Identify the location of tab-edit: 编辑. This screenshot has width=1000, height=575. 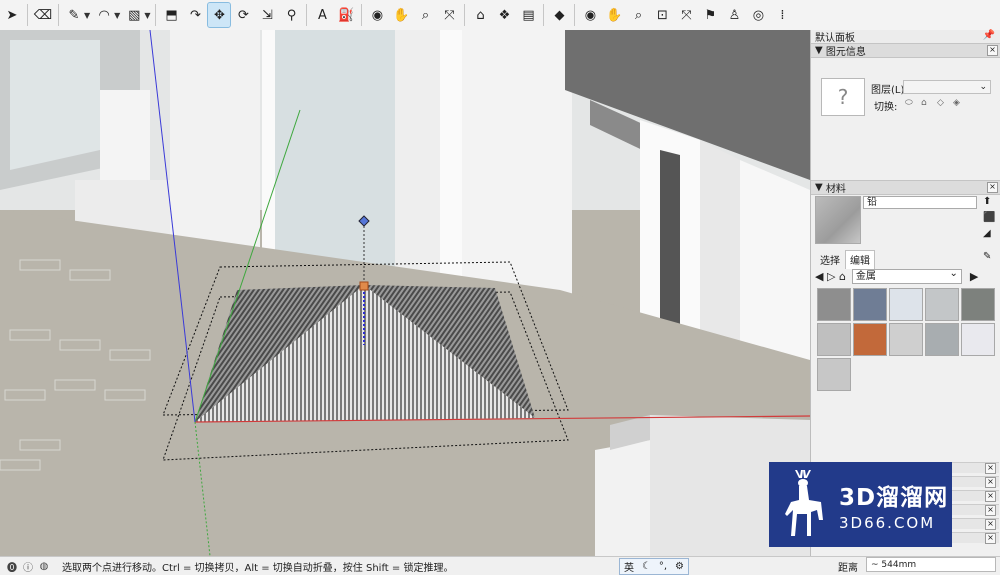
(860, 259).